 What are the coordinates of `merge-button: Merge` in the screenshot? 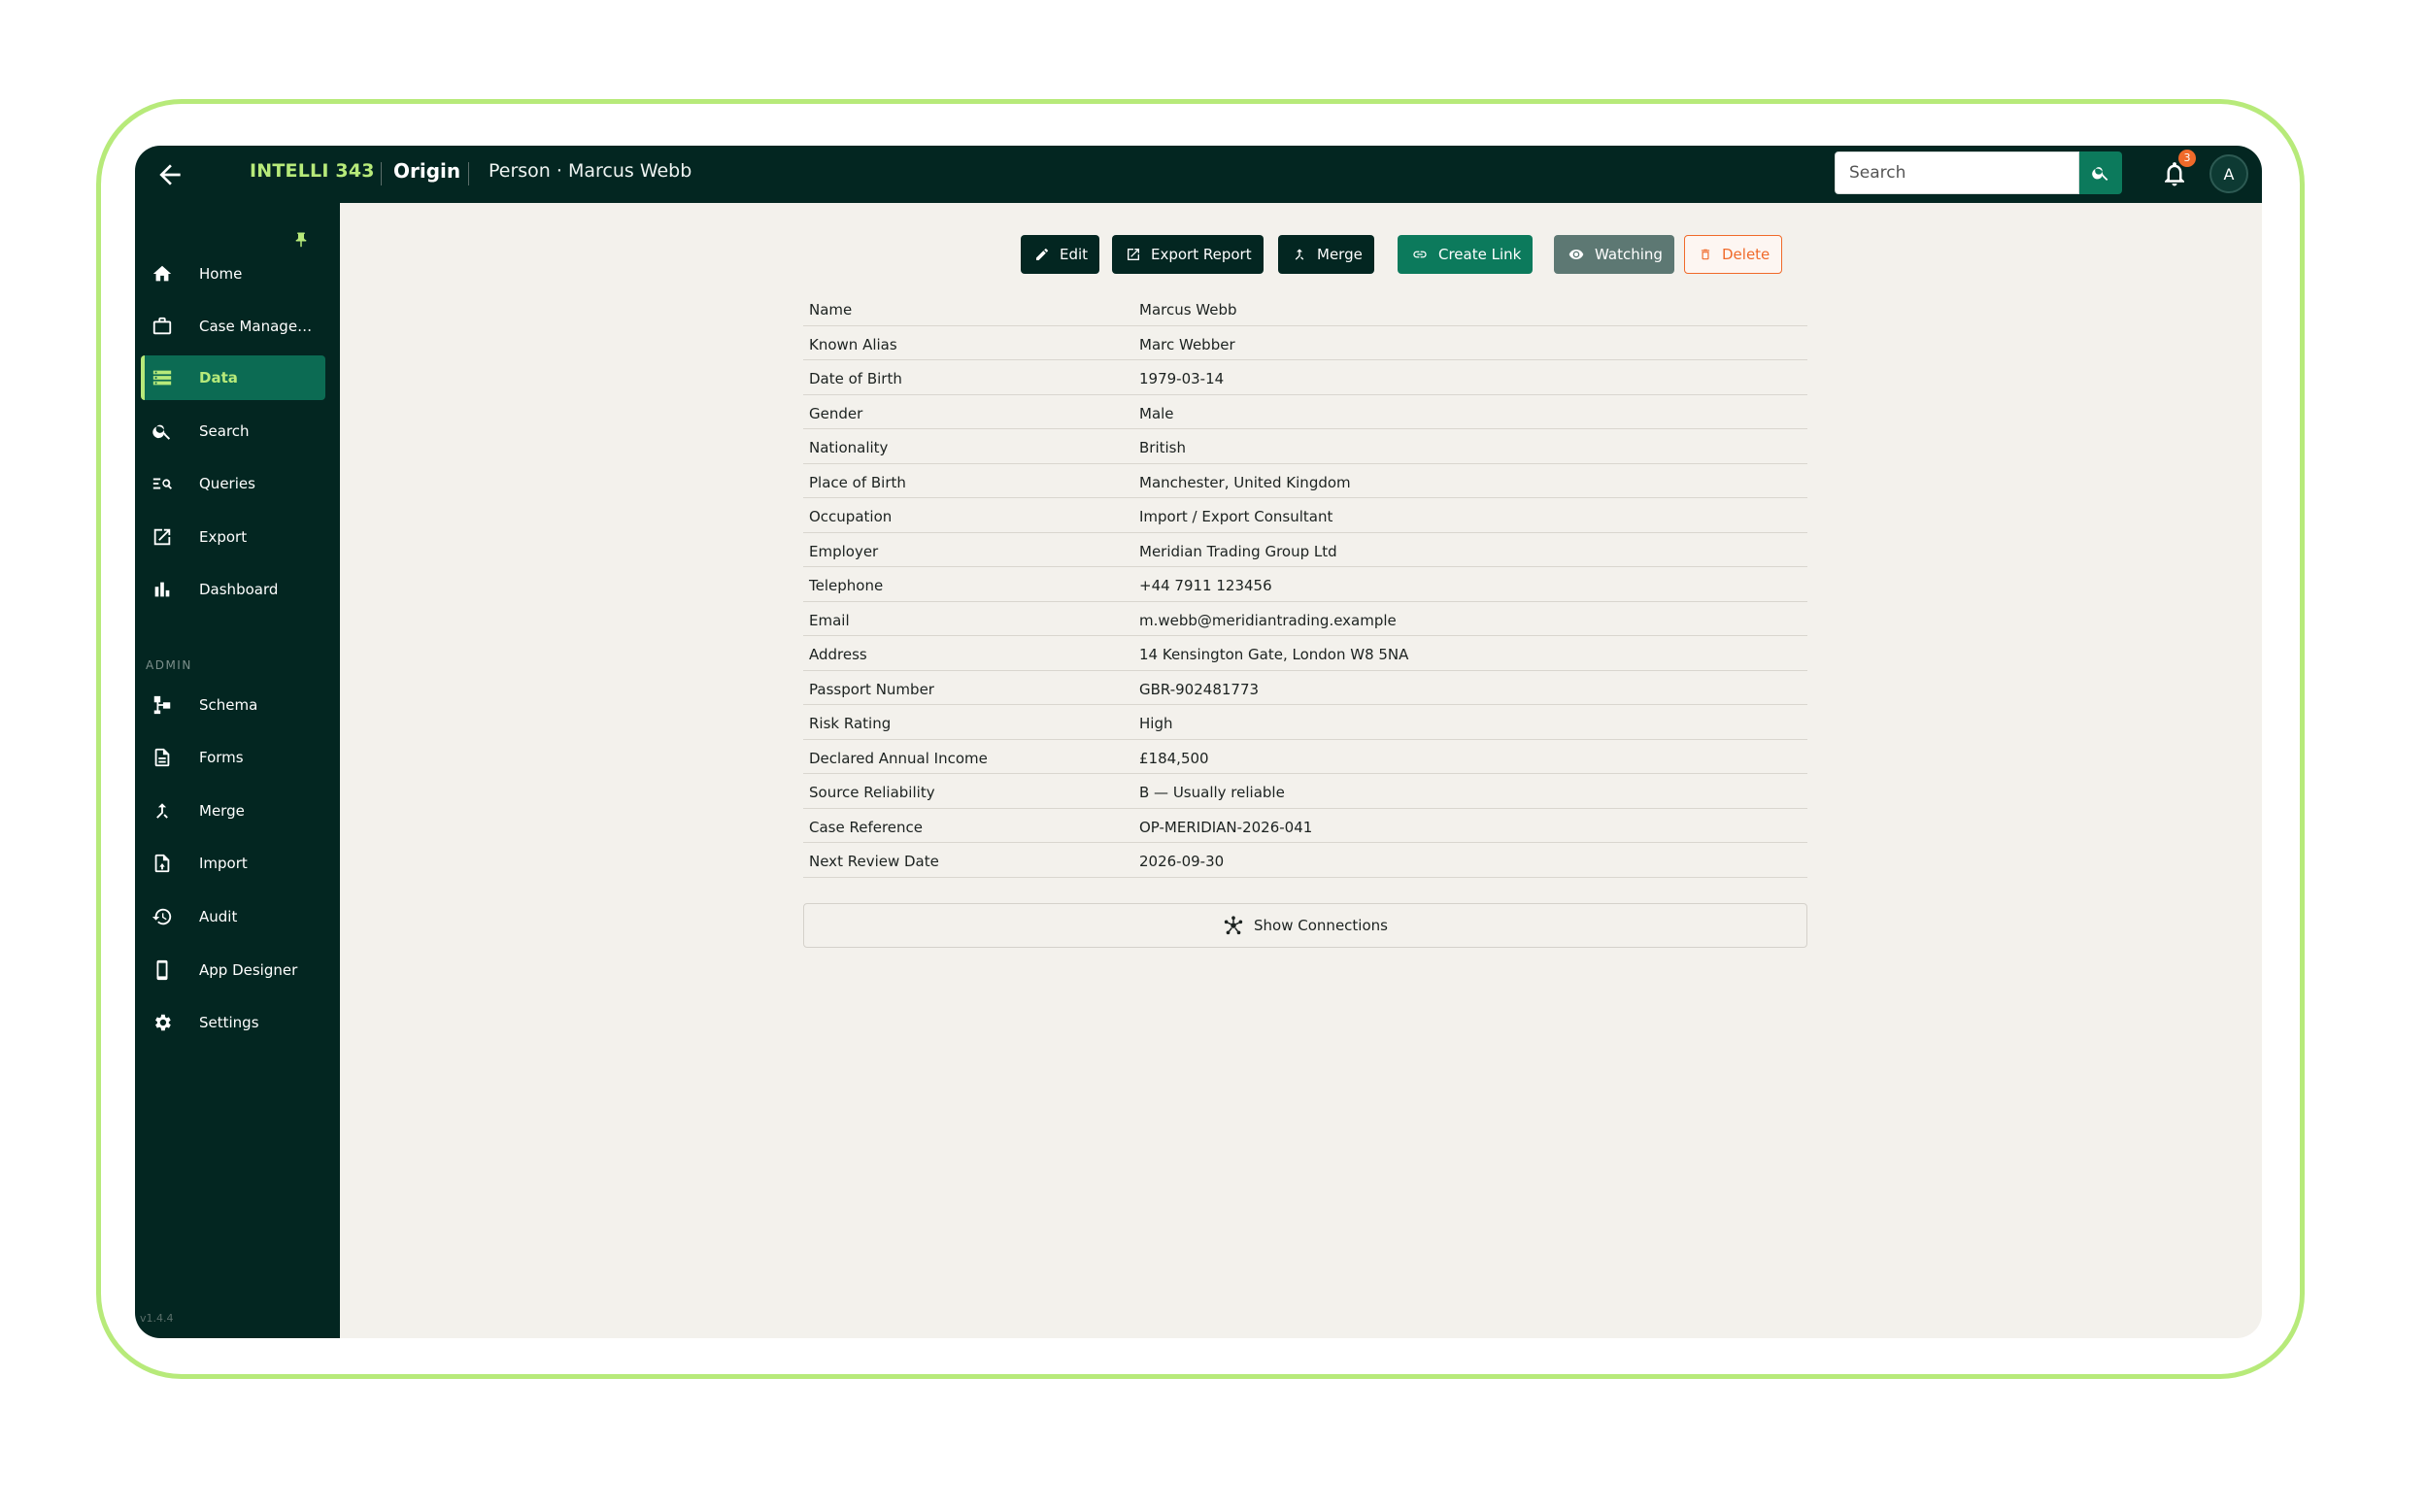 It's located at (1326, 254).